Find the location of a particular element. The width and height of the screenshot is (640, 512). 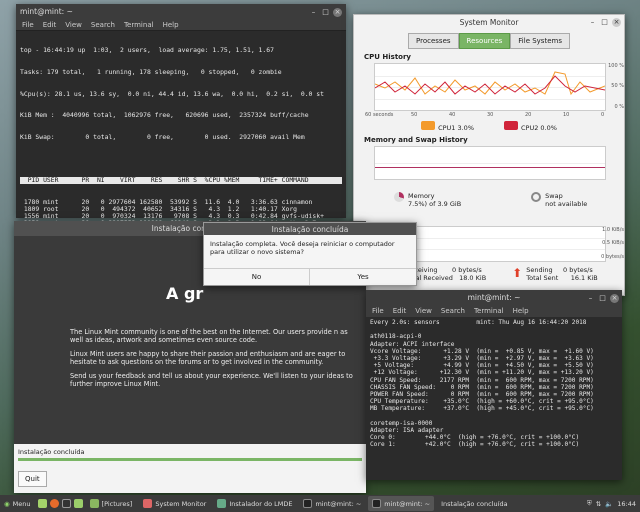

show-desktop-icon is located at coordinates (42, 503).